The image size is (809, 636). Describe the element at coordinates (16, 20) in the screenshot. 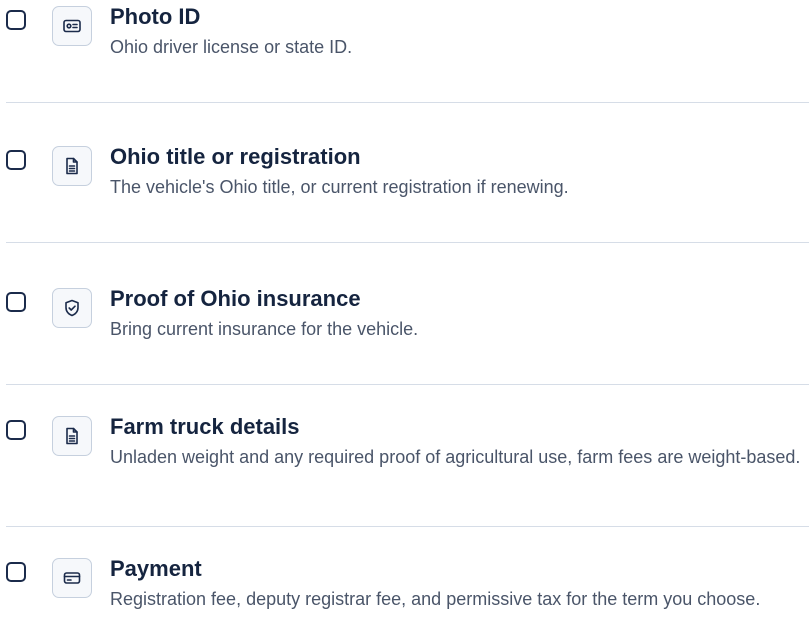

I see `photo-id-checkbox` at that location.